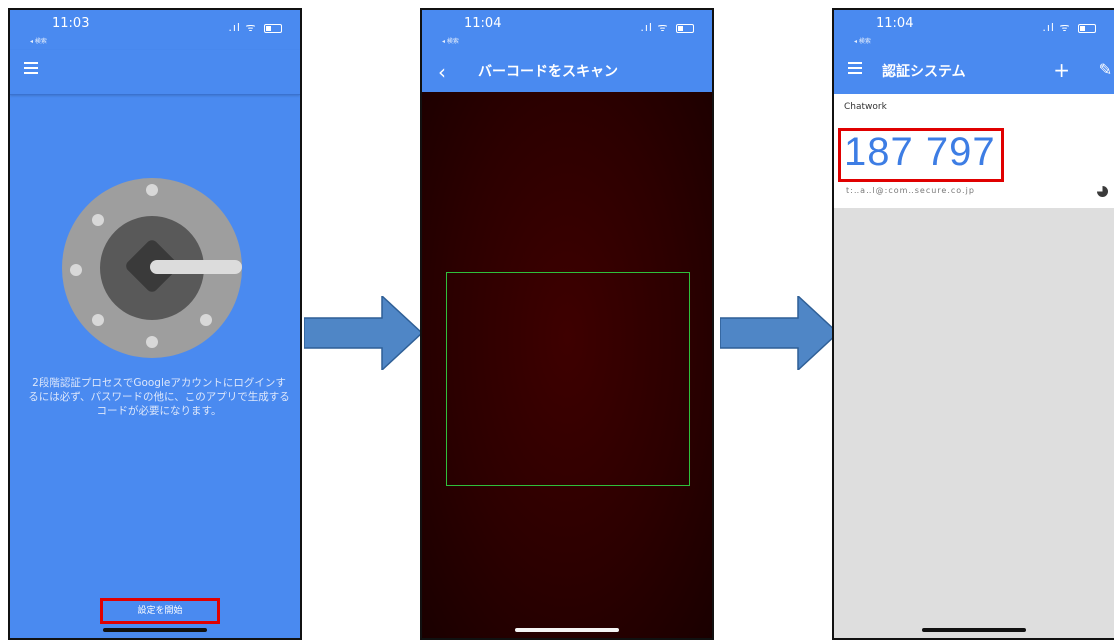 The image size is (1114, 640). What do you see at coordinates (548, 72) in the screenshot?
I see `page-title: バーコードをスキャン` at bounding box center [548, 72].